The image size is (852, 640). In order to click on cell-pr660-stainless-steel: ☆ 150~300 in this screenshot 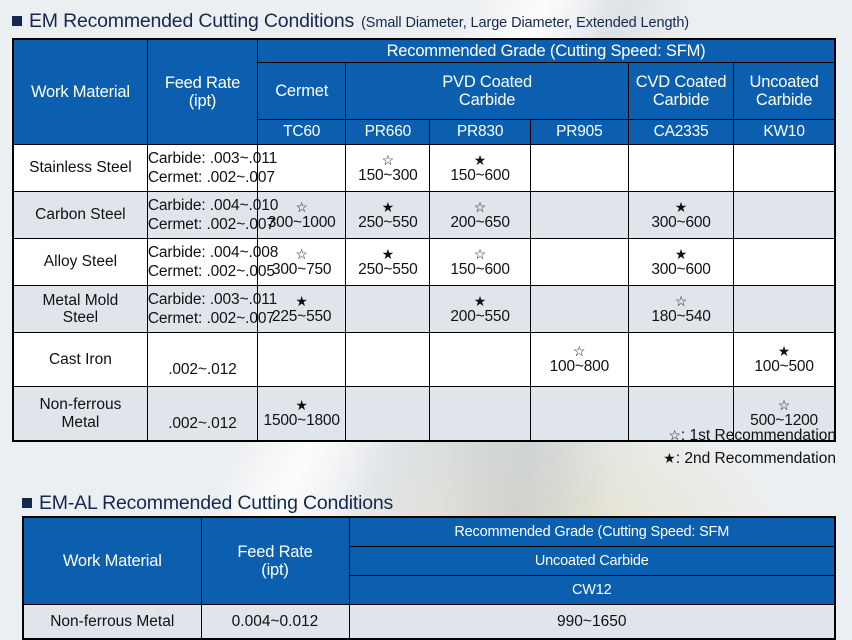, I will do `click(388, 168)`.